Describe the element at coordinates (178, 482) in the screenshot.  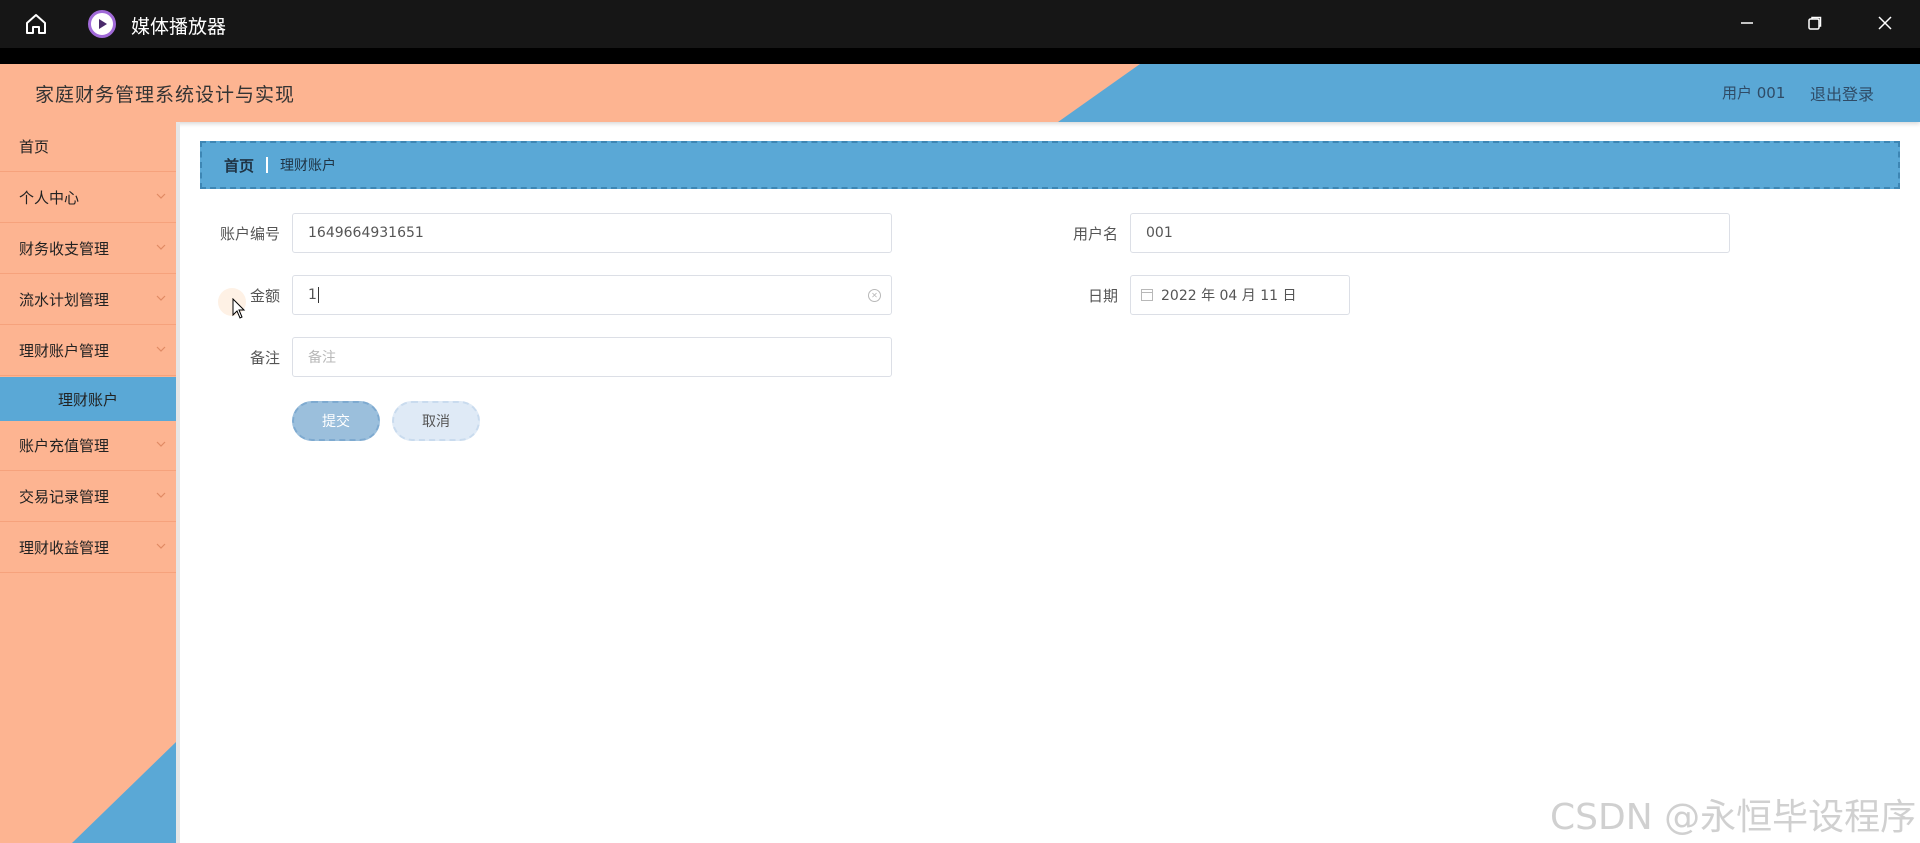
I see `sidebar-divider` at that location.